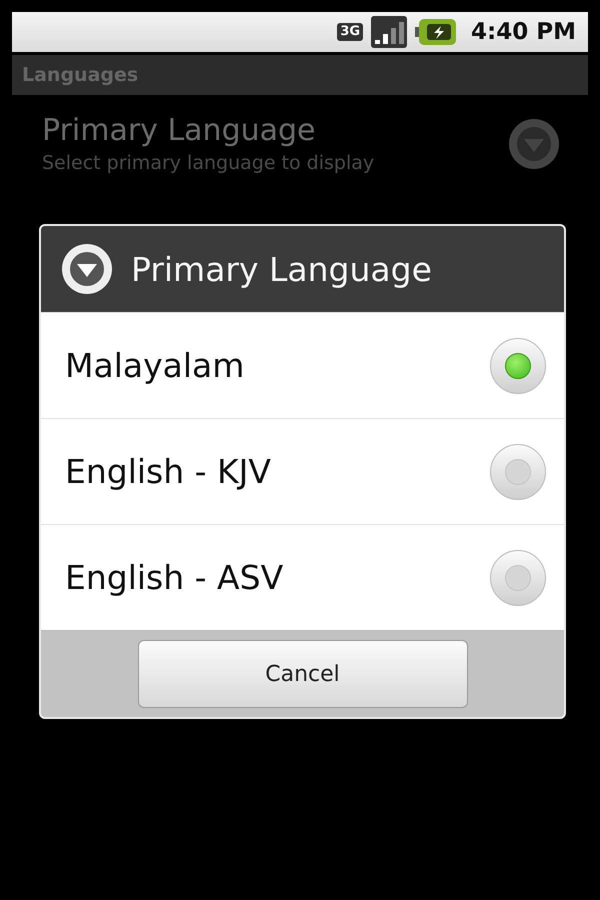  What do you see at coordinates (302, 365) in the screenshot?
I see `option-row: Malayalam` at bounding box center [302, 365].